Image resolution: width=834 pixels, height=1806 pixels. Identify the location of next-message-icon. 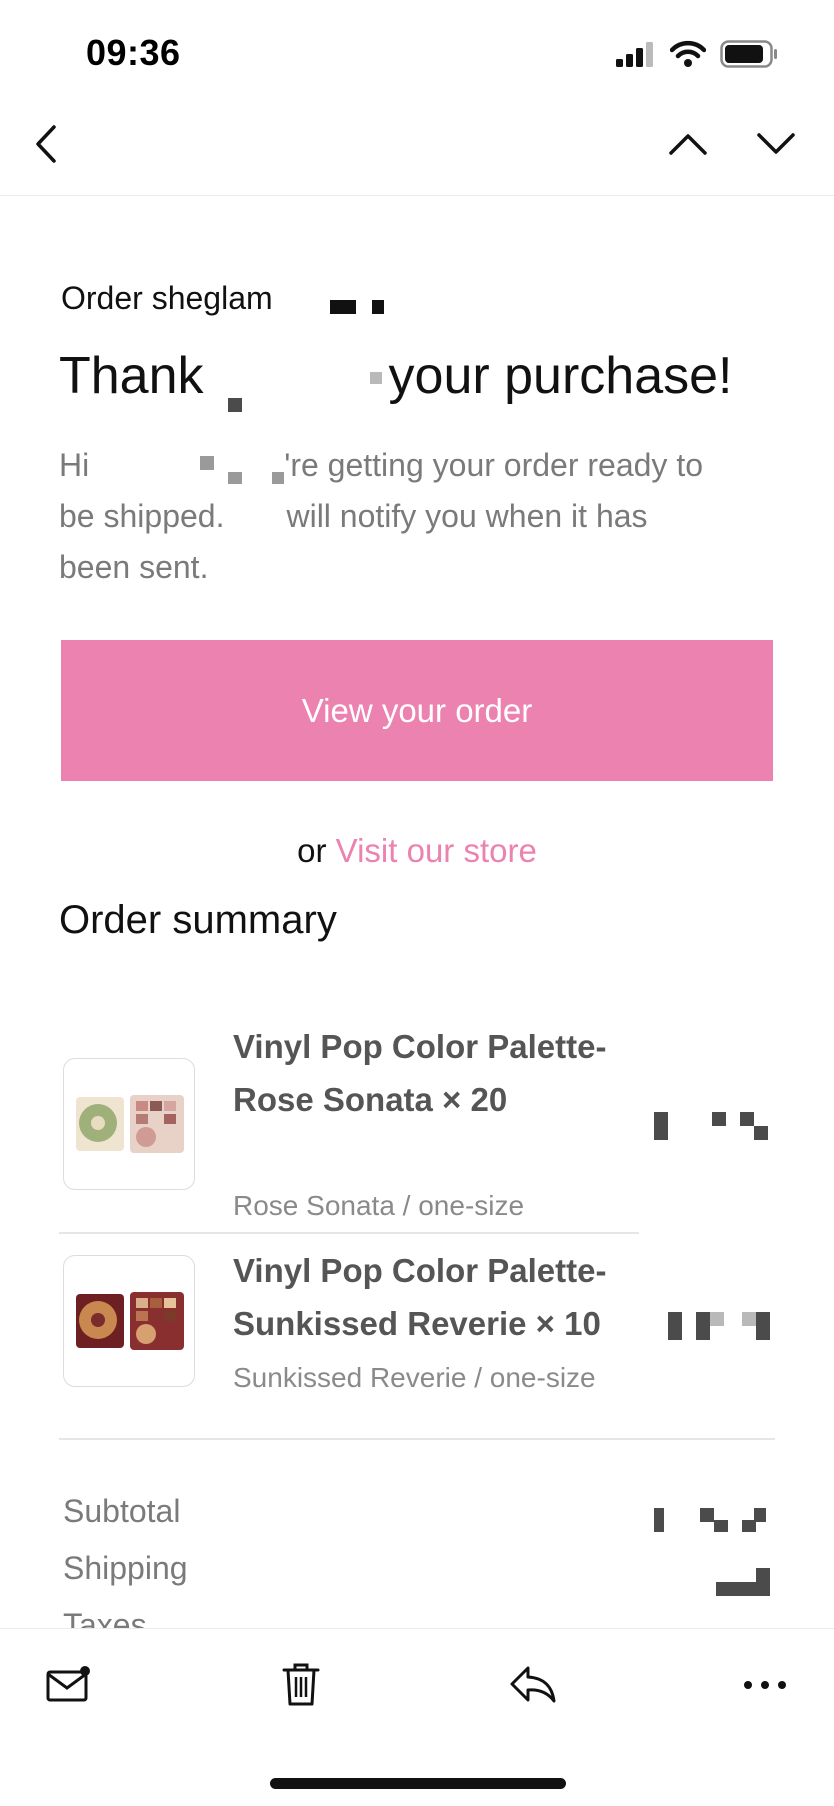
(776, 146).